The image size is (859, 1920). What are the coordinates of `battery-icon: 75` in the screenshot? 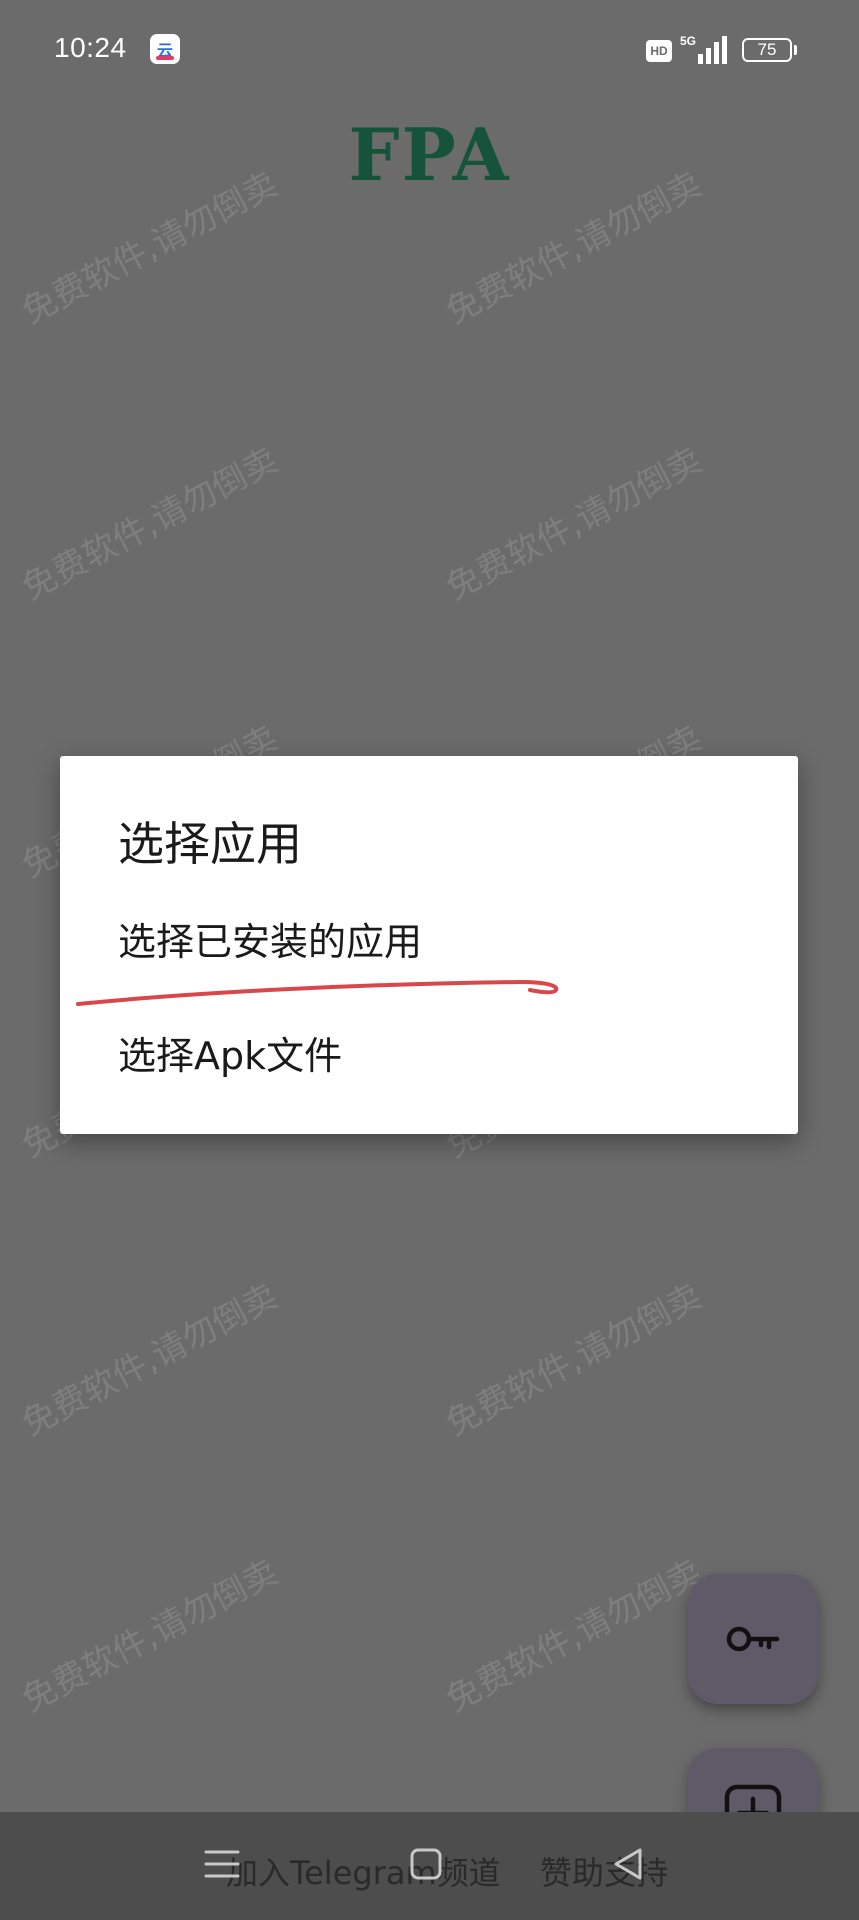 It's located at (767, 50).